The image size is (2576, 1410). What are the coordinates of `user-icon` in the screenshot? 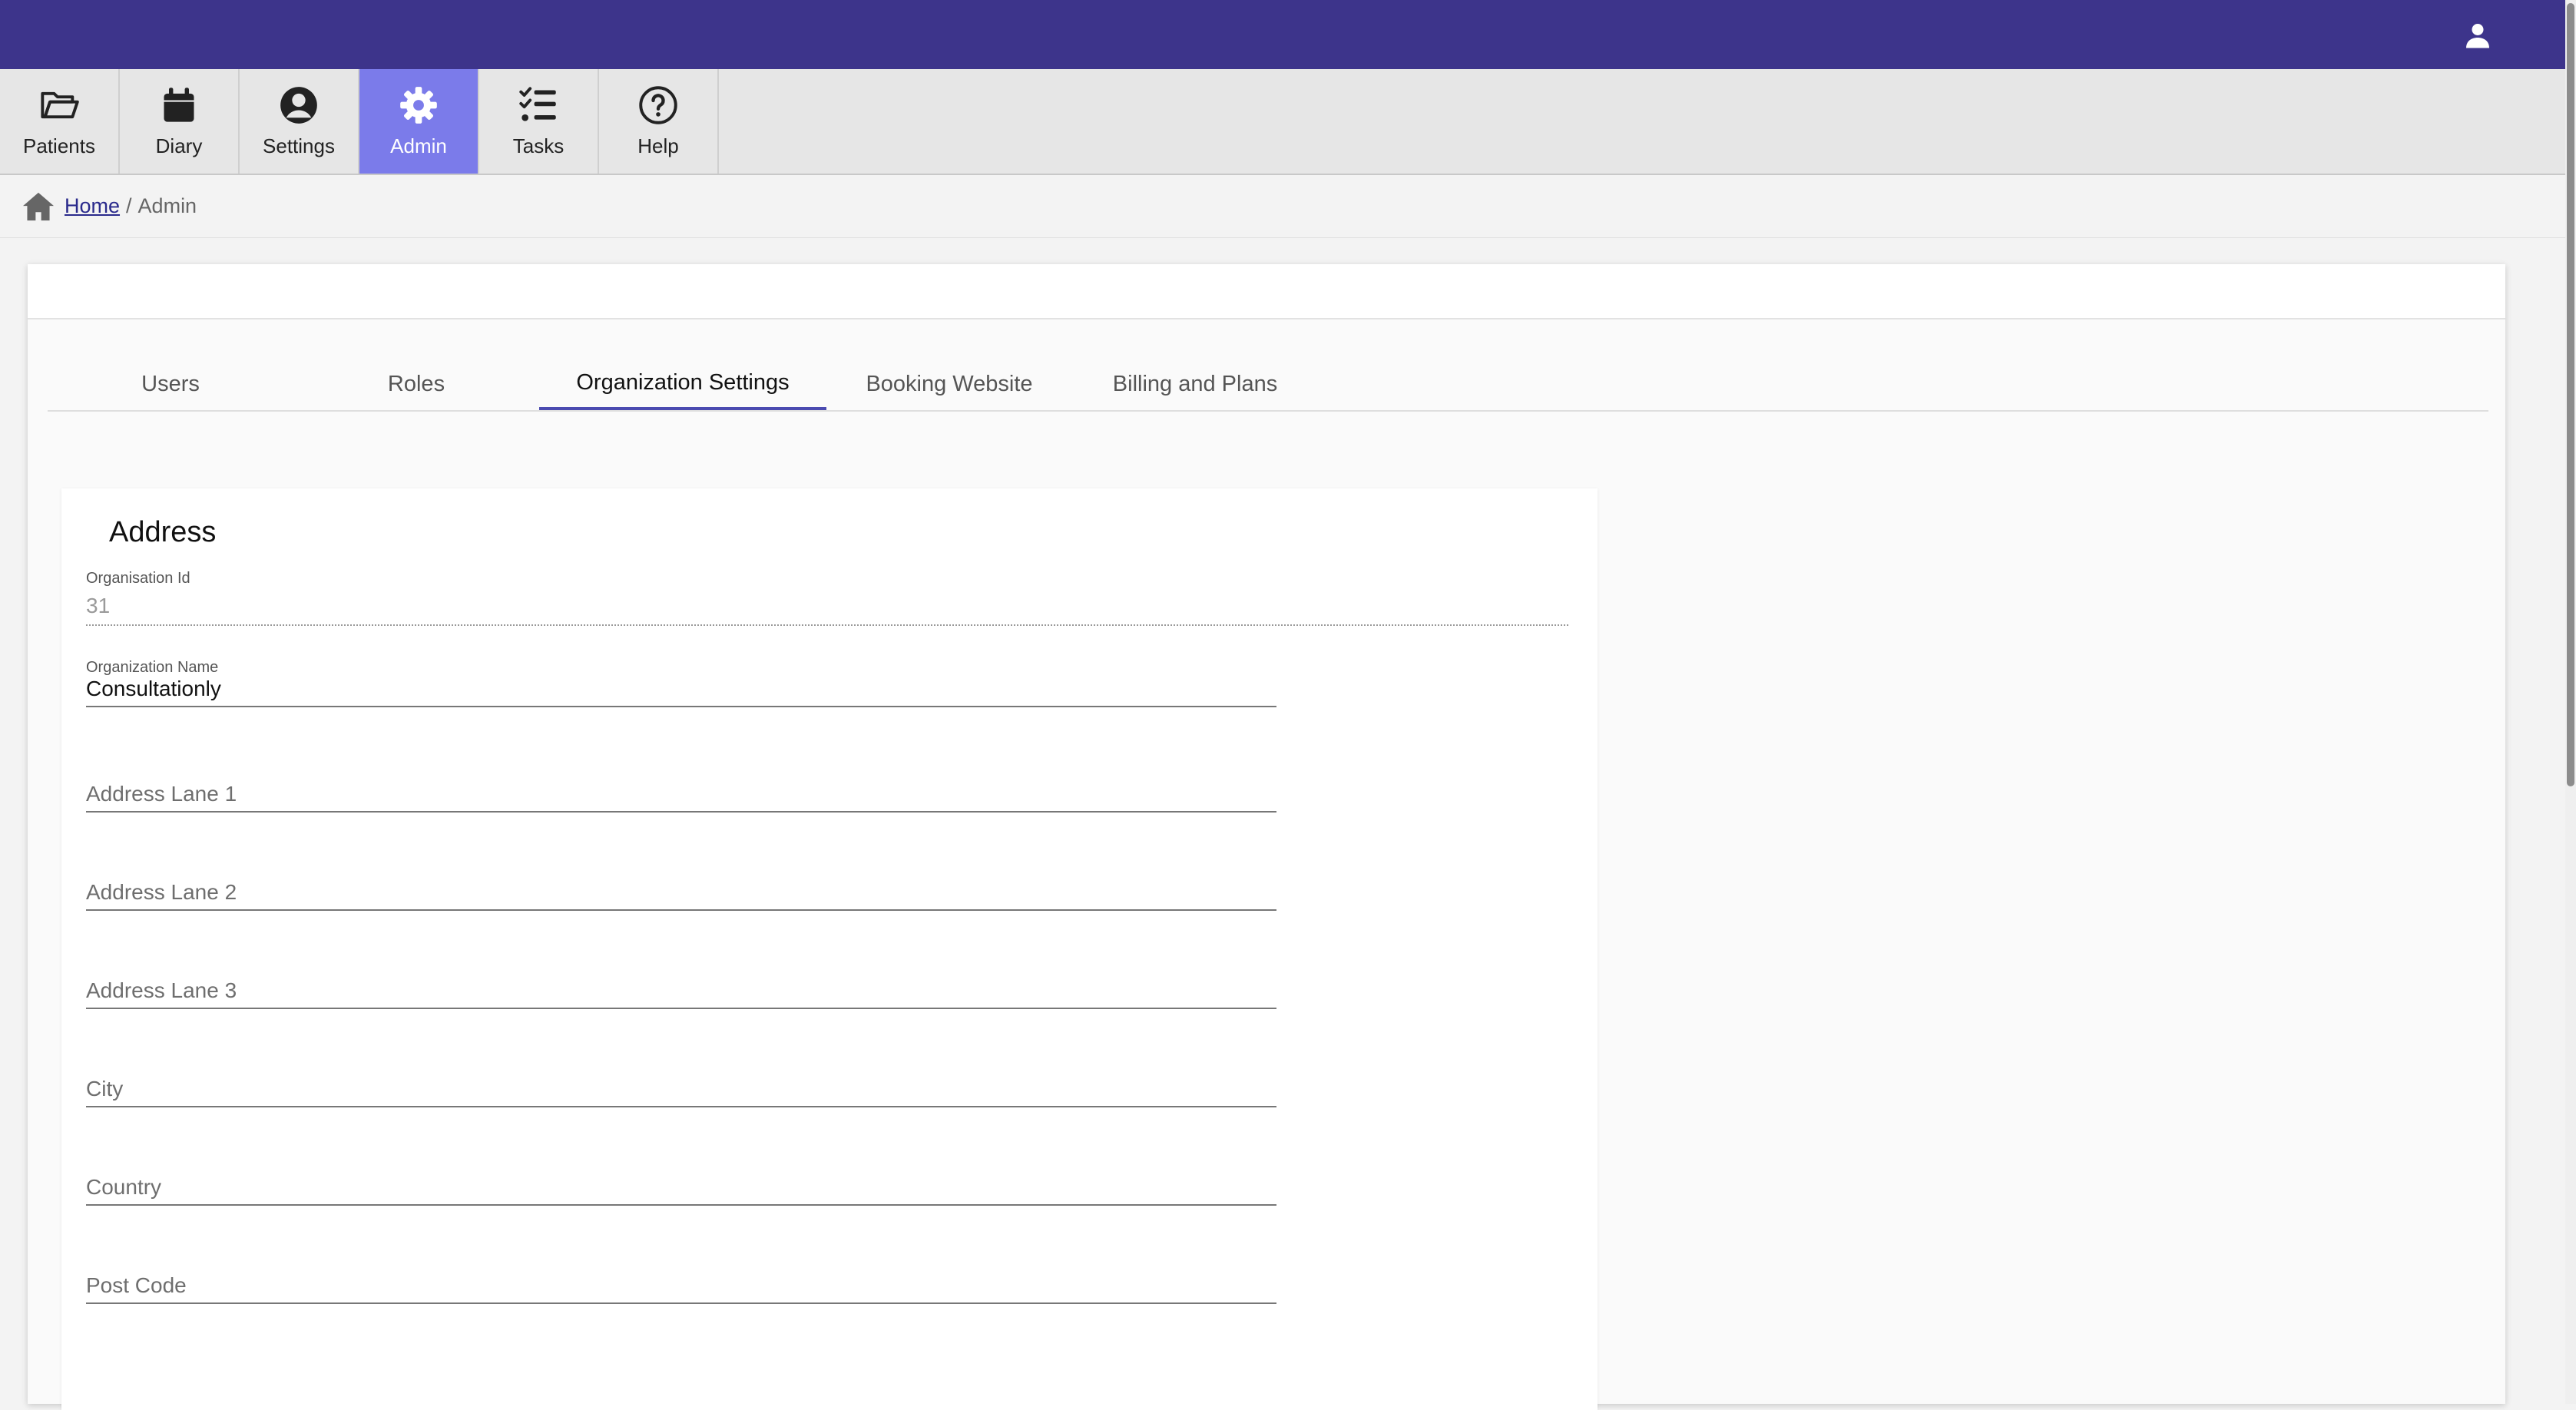 It's located at (2478, 36).